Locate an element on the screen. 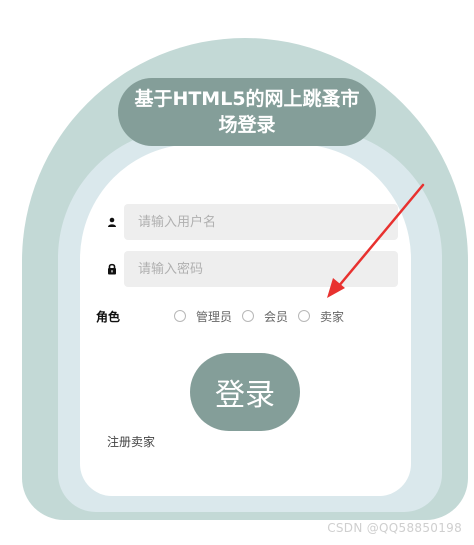 The width and height of the screenshot is (474, 545). password-row is located at coordinates (250, 269).